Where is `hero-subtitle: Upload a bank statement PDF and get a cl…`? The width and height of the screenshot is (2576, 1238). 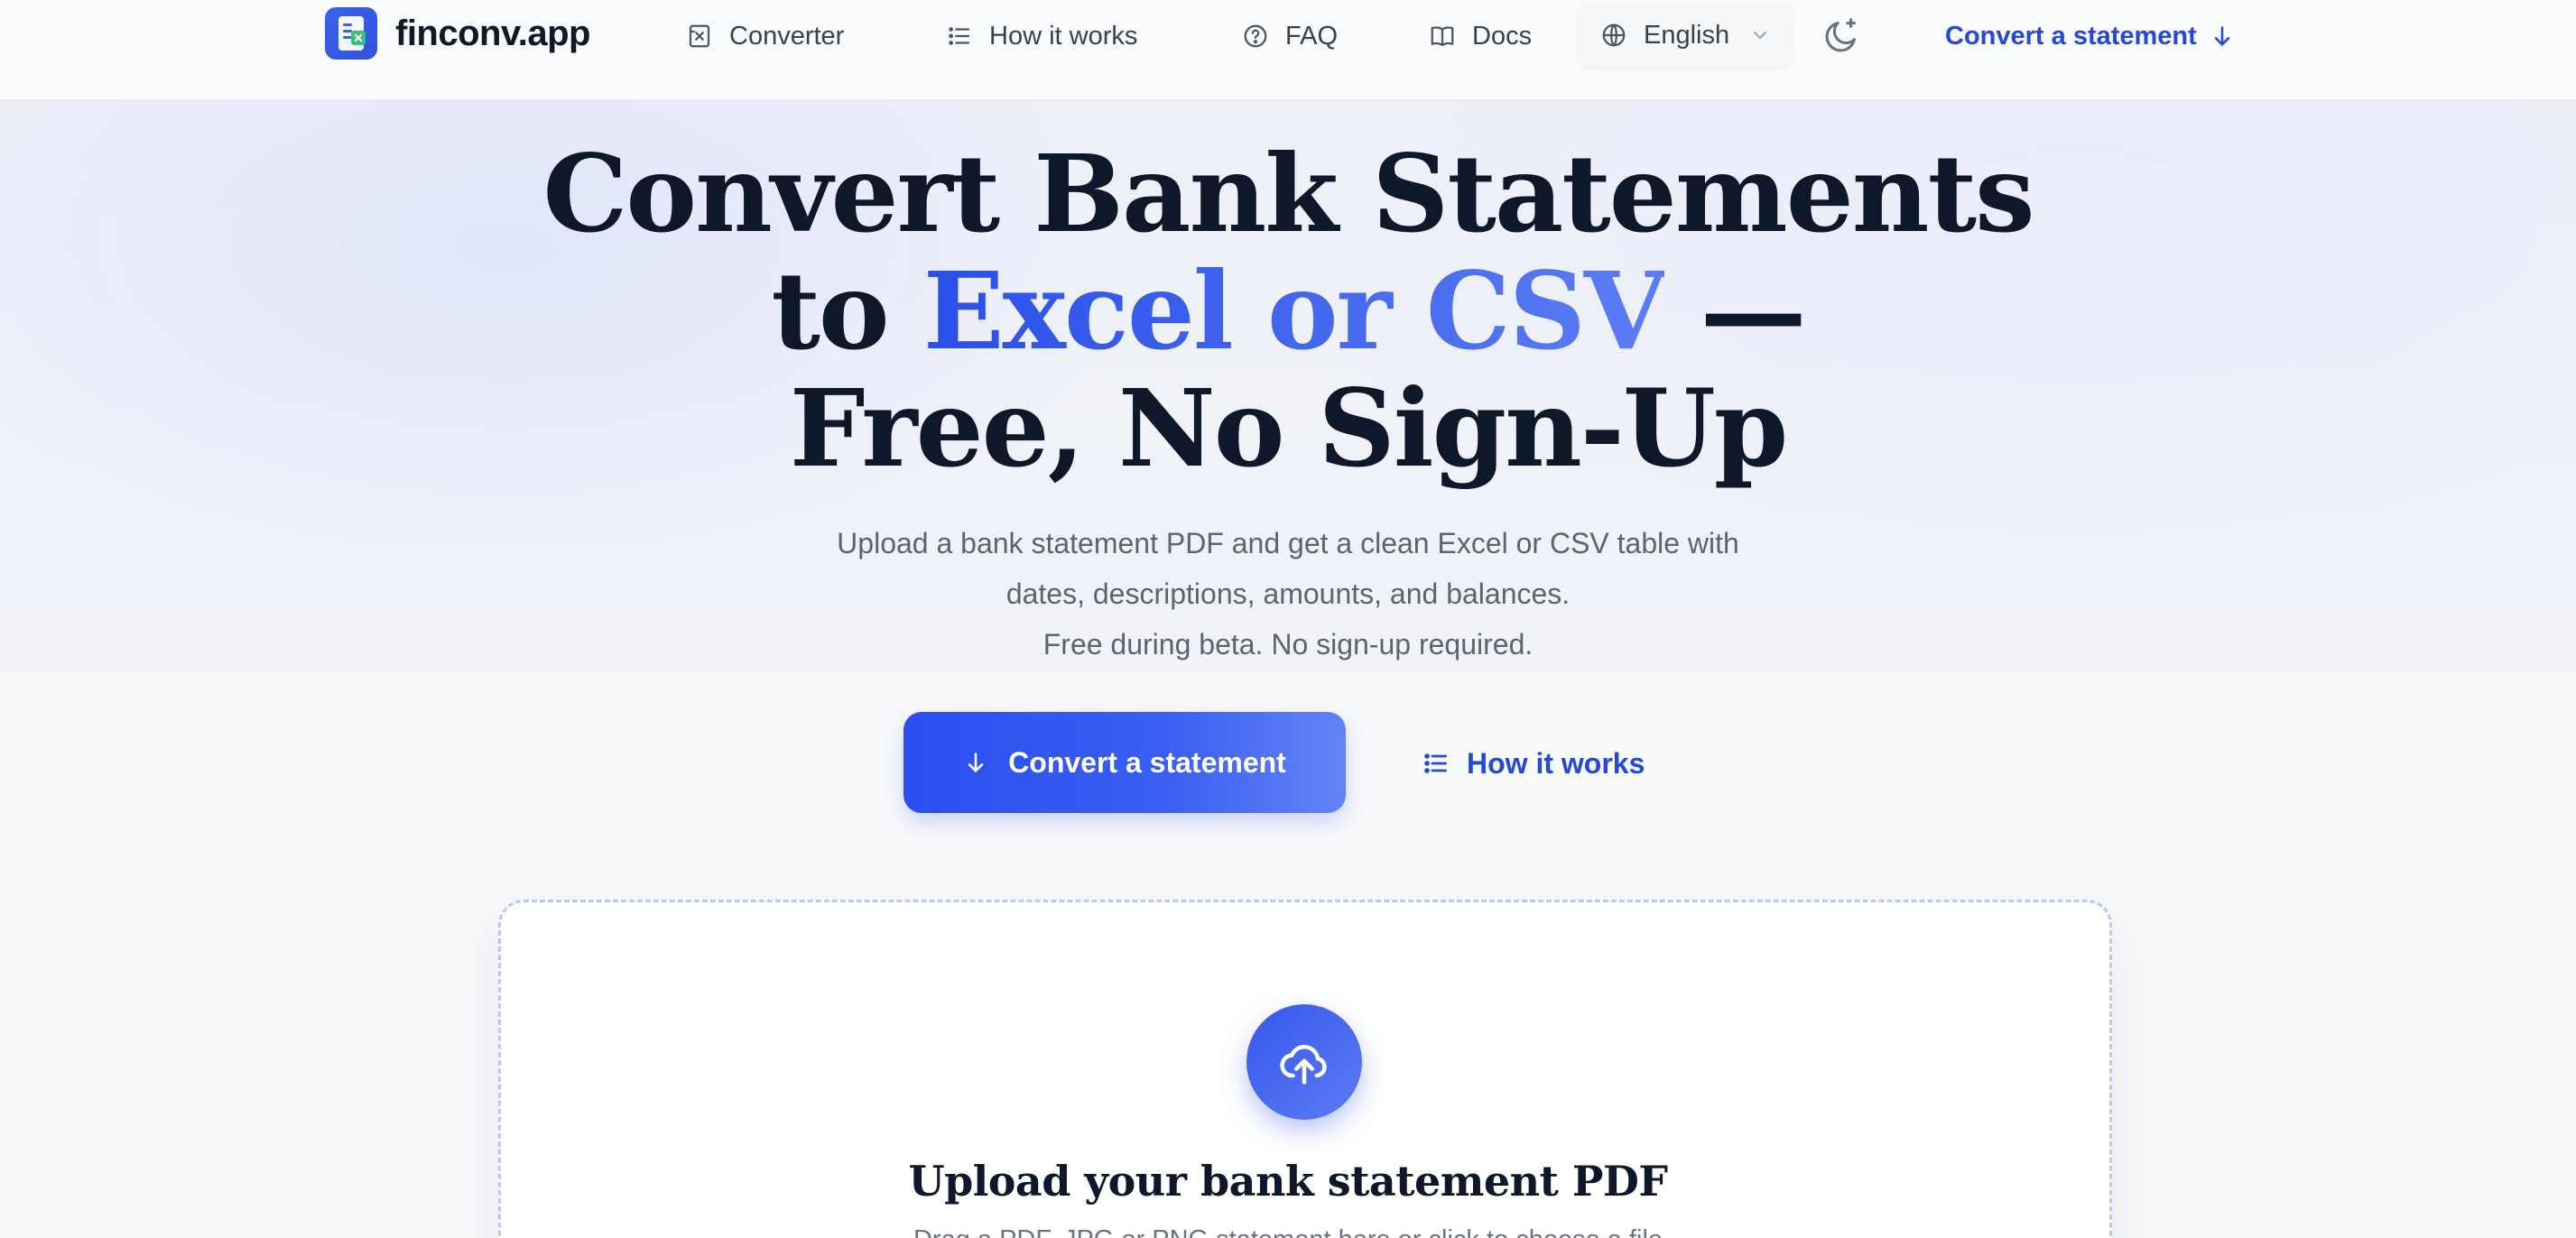
hero-subtitle: Upload a bank statement PDF and get a cl… is located at coordinates (1288, 594).